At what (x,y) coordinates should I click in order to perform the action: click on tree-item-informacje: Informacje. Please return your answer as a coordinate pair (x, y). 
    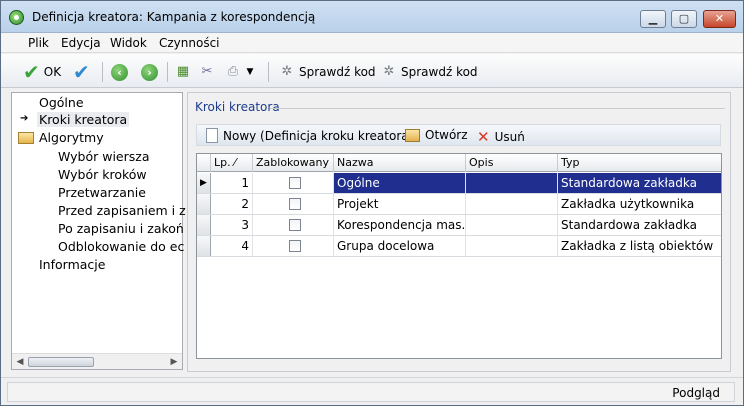
    Looking at the image, I should click on (72, 264).